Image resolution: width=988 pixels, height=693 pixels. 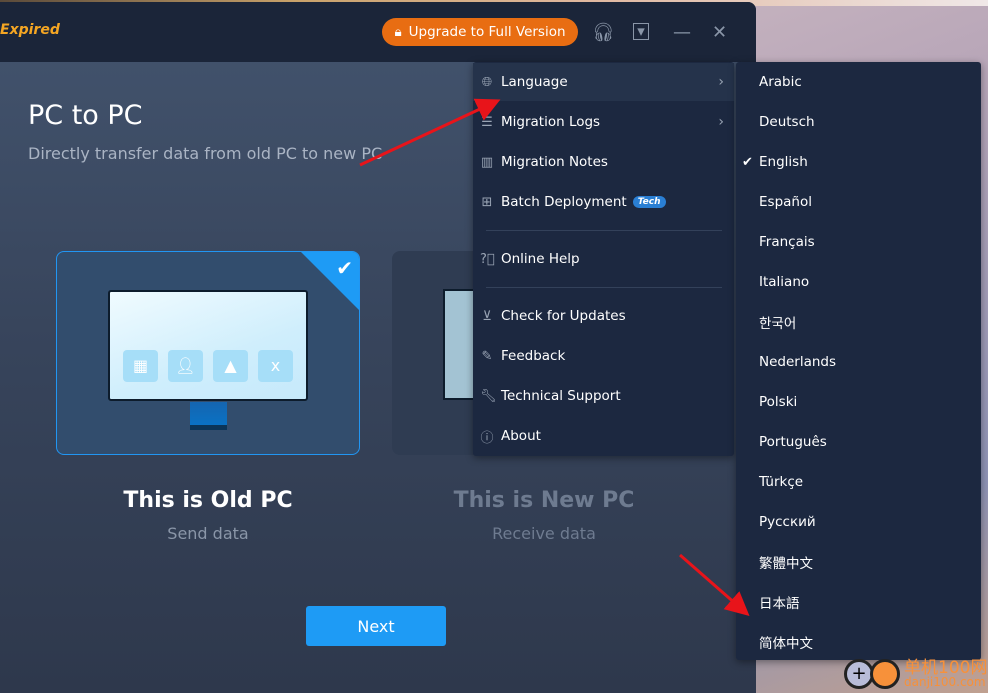 What do you see at coordinates (603, 356) in the screenshot?
I see `menu-item-feedback: ✎ Feedback` at bounding box center [603, 356].